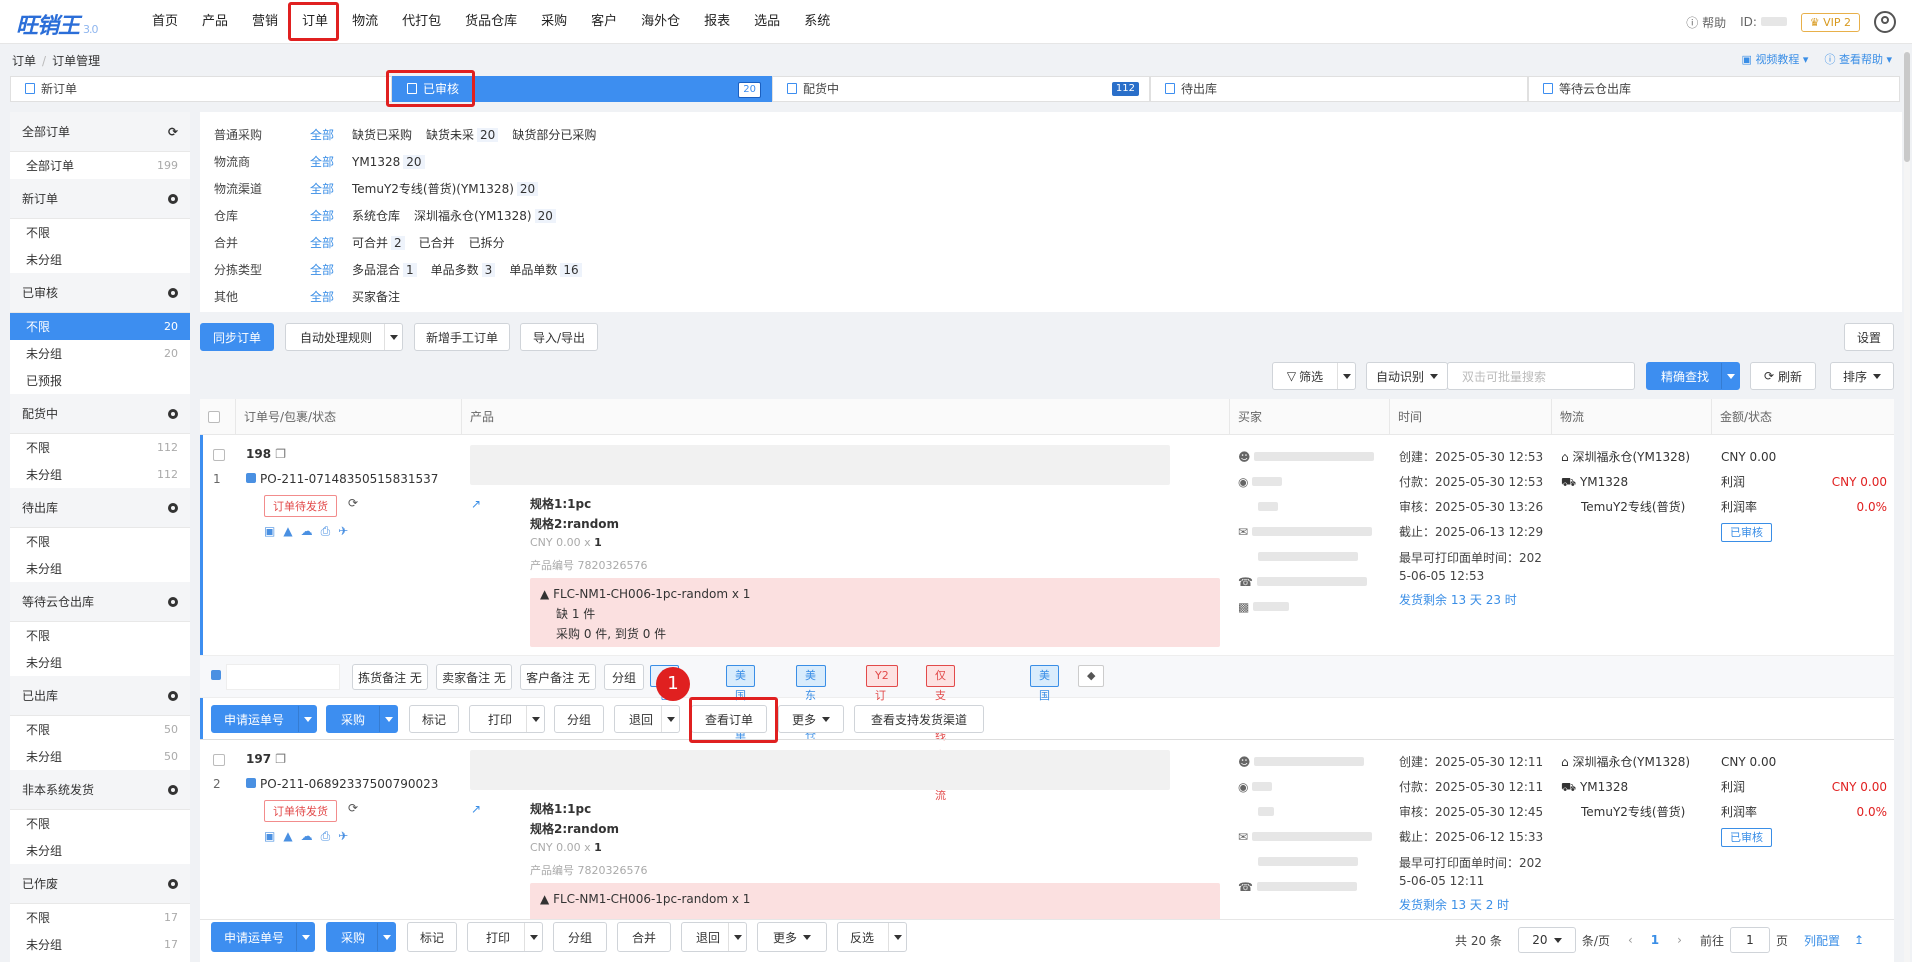 The height and width of the screenshot is (962, 1912). What do you see at coordinates (388, 161) in the screenshot?
I see `filter-option: YM1328 20` at bounding box center [388, 161].